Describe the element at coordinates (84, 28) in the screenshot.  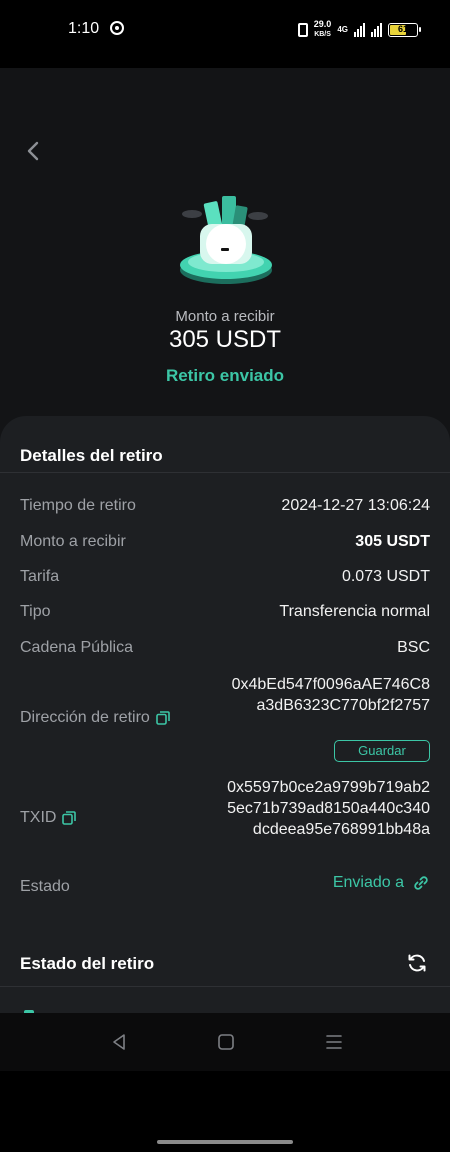
I see `status-time: 1:10` at that location.